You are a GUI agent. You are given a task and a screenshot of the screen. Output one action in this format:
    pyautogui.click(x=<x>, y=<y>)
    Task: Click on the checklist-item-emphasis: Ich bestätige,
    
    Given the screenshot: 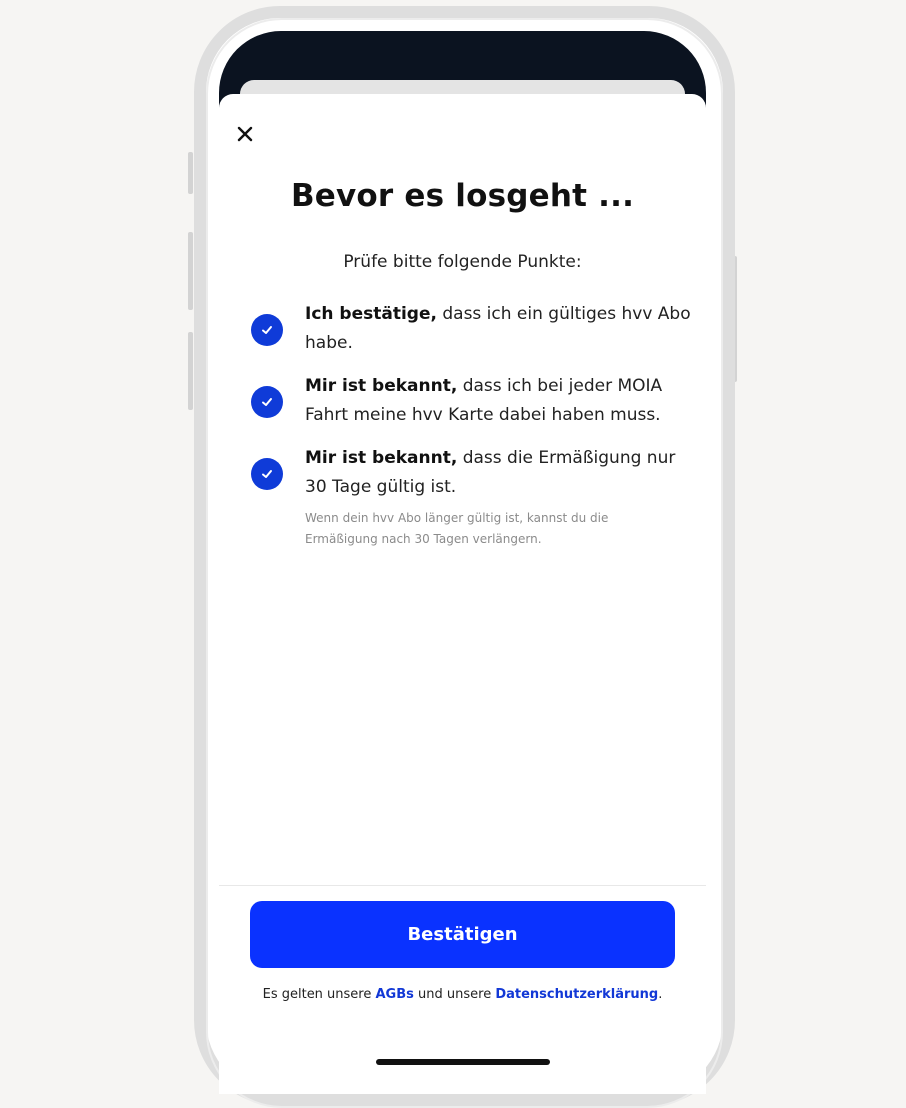 What is the action you would take?
    pyautogui.click(x=371, y=314)
    